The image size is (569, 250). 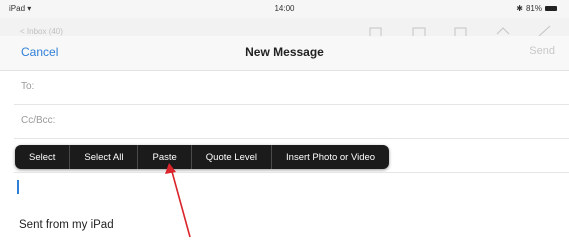 What do you see at coordinates (291, 121) in the screenshot?
I see `cc-bcc-field: Cc/Bcc:` at bounding box center [291, 121].